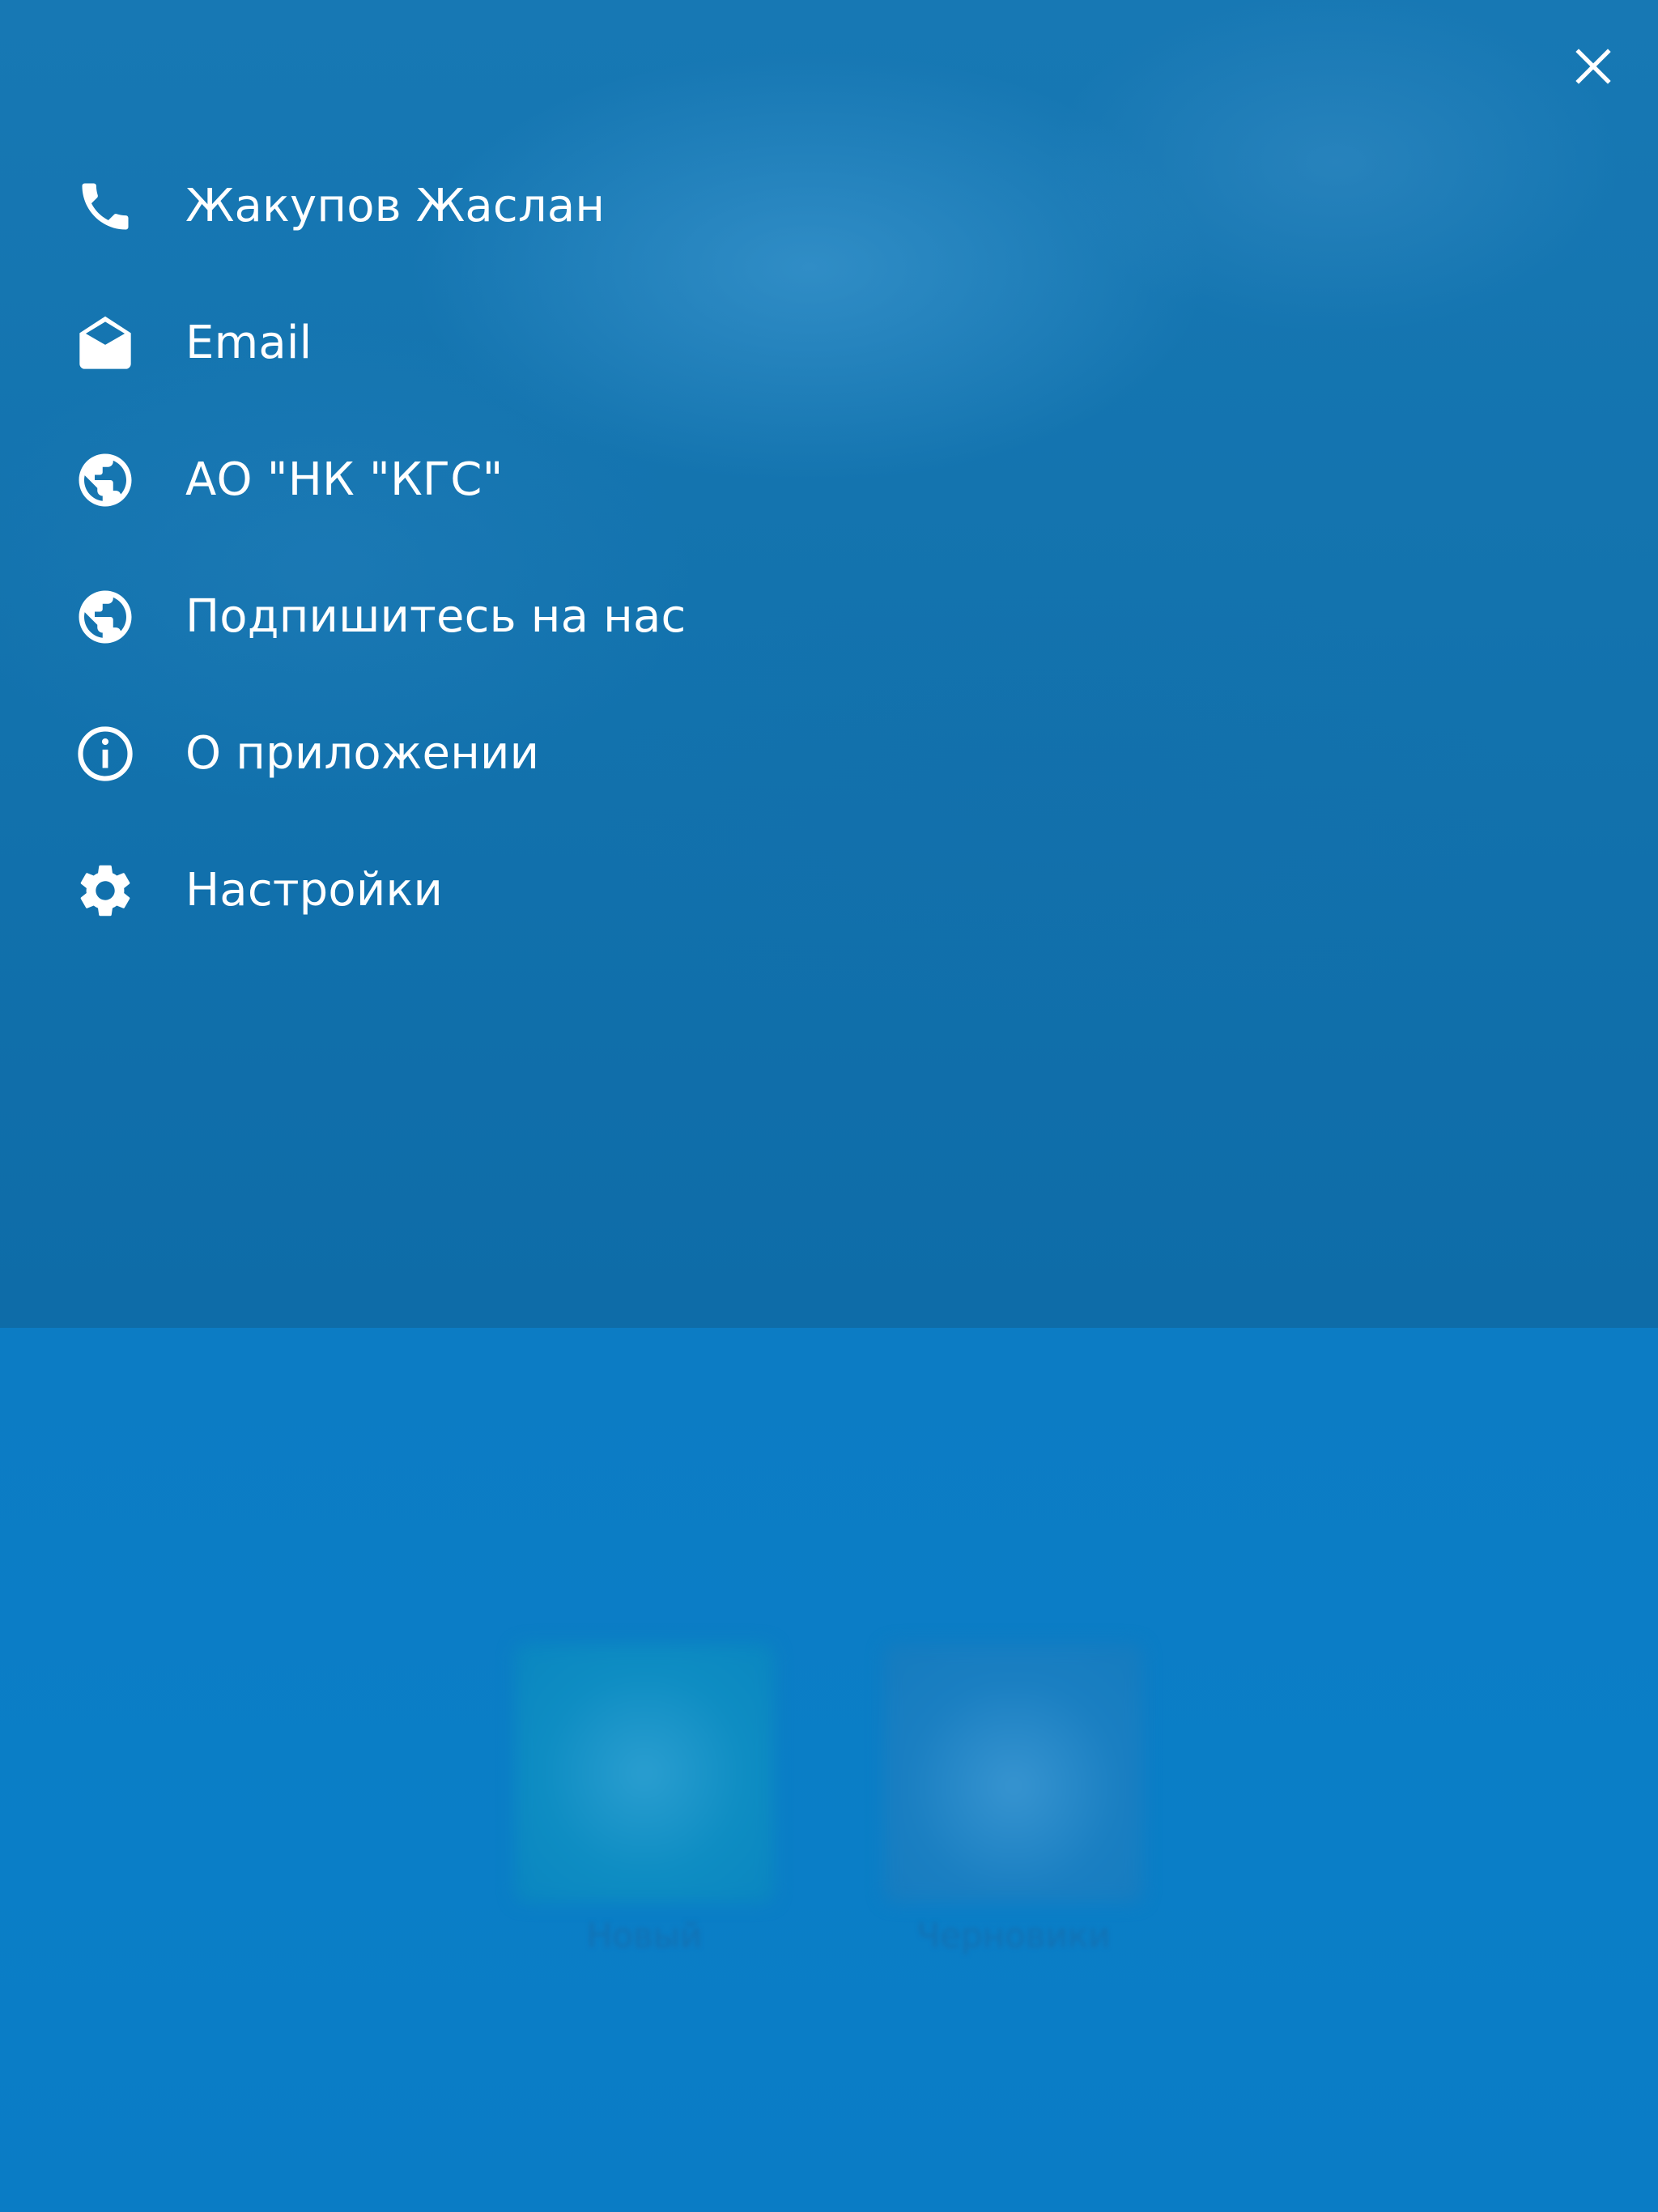 The height and width of the screenshot is (2212, 1658). What do you see at coordinates (557, 480) in the screenshot?
I see `menu-item-company-site: АО "НК "КГС"` at bounding box center [557, 480].